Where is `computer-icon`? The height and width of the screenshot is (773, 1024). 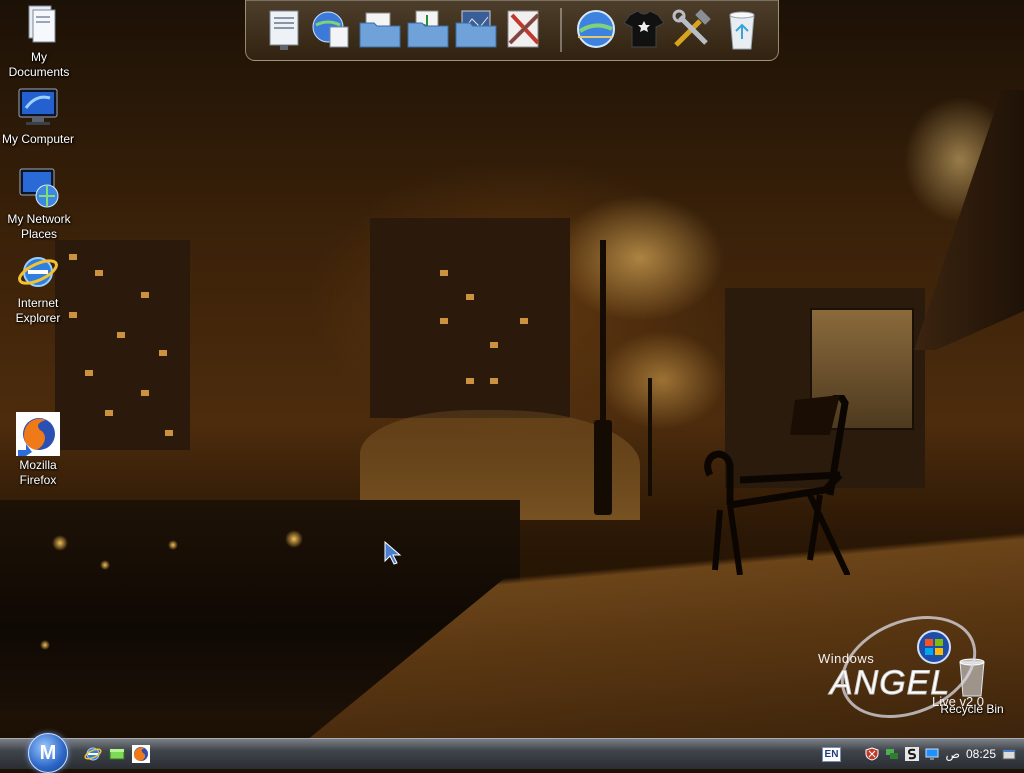 computer-icon is located at coordinates (38, 108).